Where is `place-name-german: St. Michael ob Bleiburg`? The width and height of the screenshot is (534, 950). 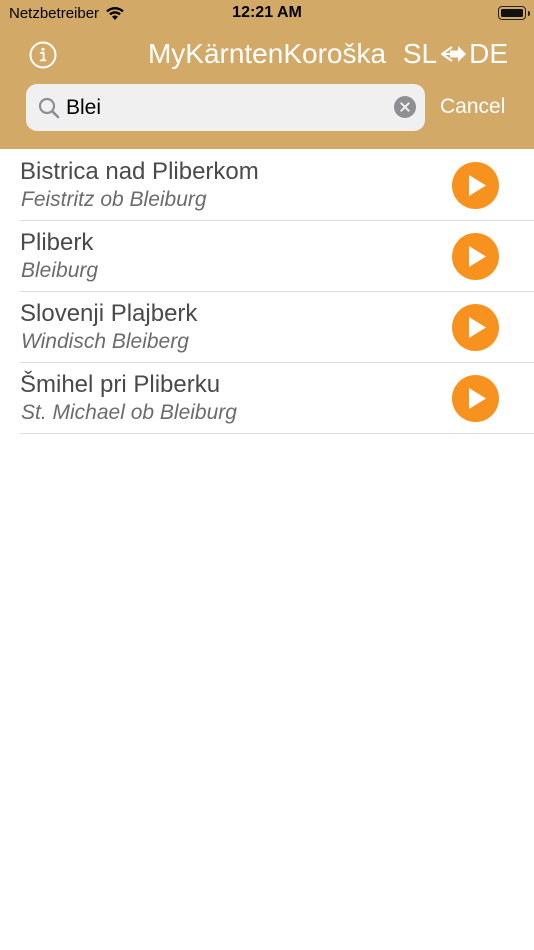
place-name-german: St. Michael ob Bleiburg is located at coordinates (129, 412).